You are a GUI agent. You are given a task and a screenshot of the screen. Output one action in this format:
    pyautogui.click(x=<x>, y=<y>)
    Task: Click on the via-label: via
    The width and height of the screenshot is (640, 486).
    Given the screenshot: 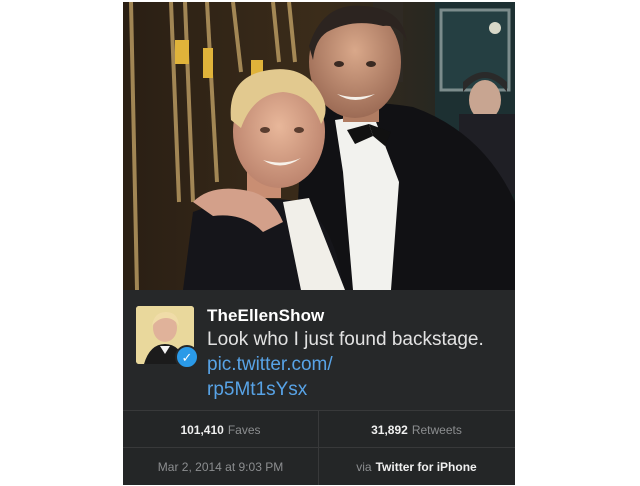 What is the action you would take?
    pyautogui.click(x=364, y=466)
    